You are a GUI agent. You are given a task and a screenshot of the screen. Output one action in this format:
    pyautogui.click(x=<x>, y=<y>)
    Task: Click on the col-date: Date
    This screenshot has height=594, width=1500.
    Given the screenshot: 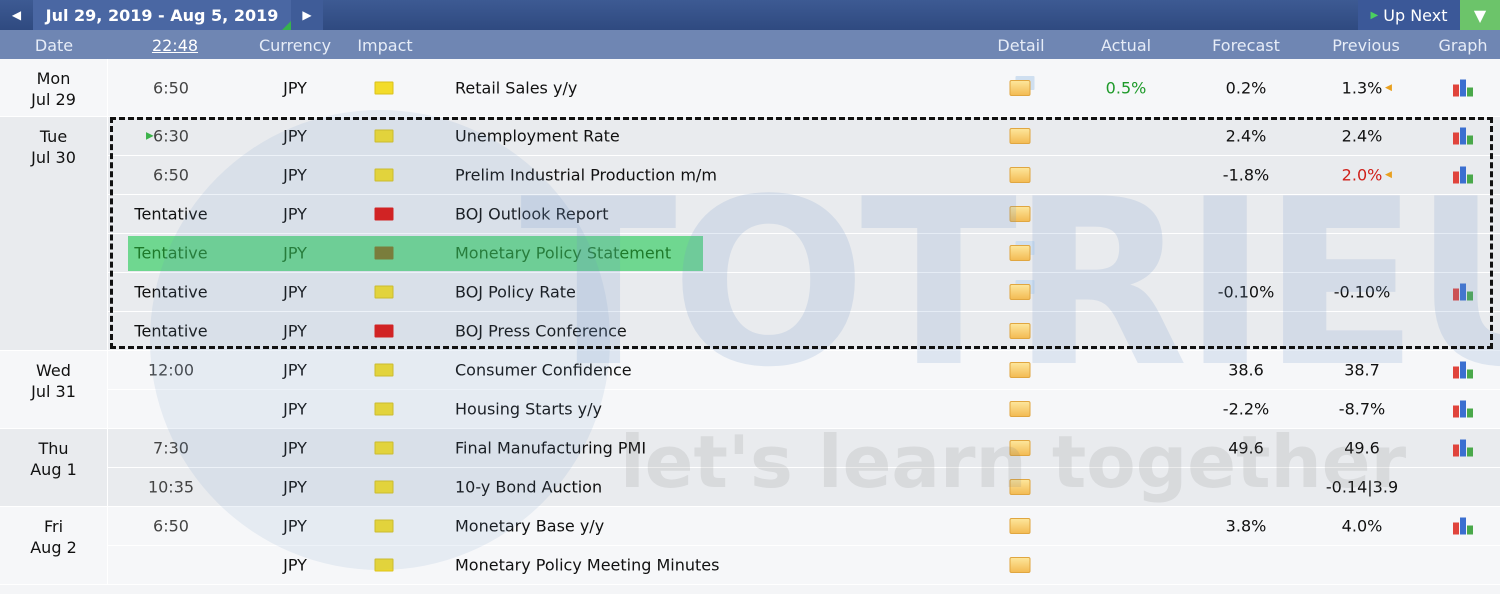 What is the action you would take?
    pyautogui.click(x=54, y=45)
    